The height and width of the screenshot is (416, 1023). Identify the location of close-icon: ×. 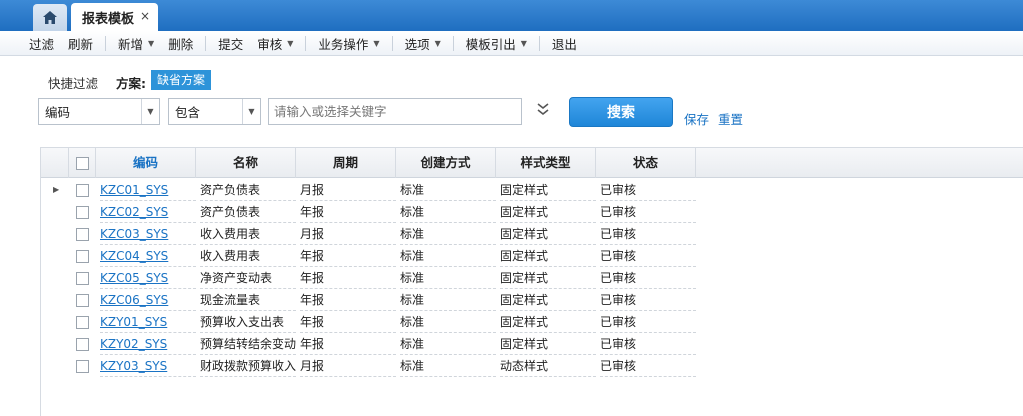
(145, 16).